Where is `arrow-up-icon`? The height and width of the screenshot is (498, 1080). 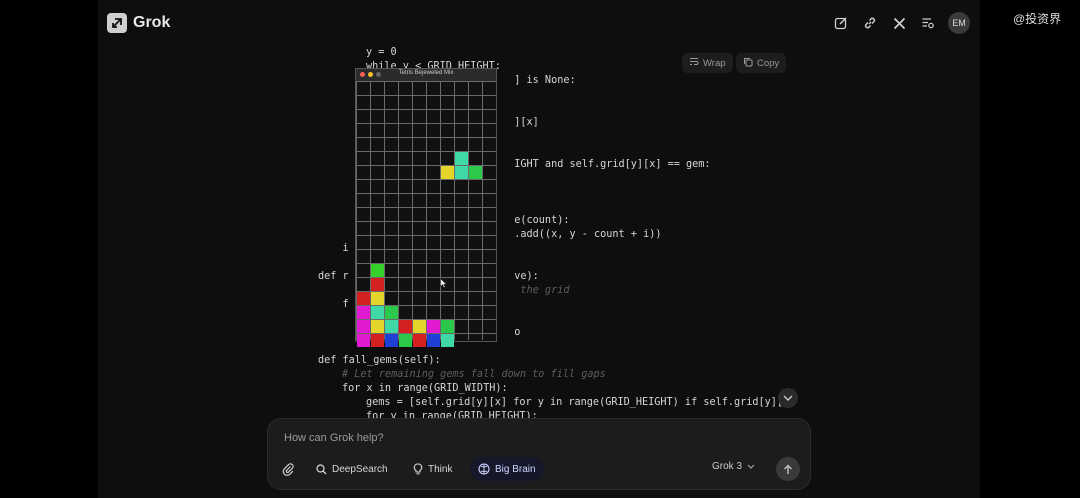
arrow-up-icon is located at coordinates (788, 468).